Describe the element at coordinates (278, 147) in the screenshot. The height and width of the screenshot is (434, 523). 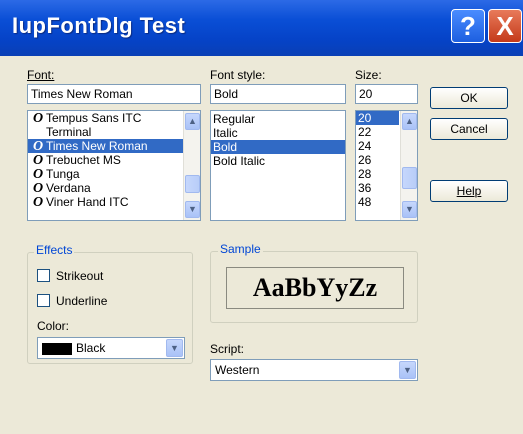
I see `style-list-item: Bold` at that location.